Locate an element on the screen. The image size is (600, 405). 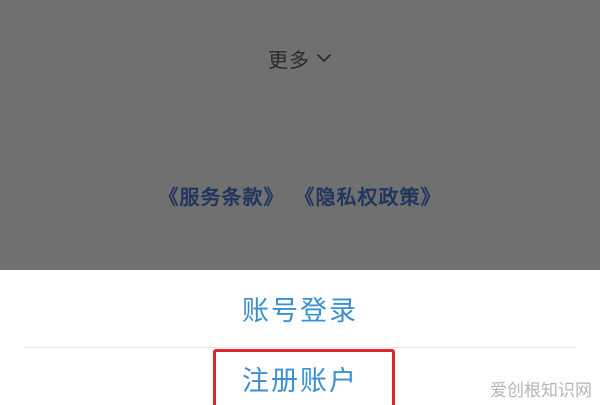
account-login-button: 账号登录 is located at coordinates (300, 308).